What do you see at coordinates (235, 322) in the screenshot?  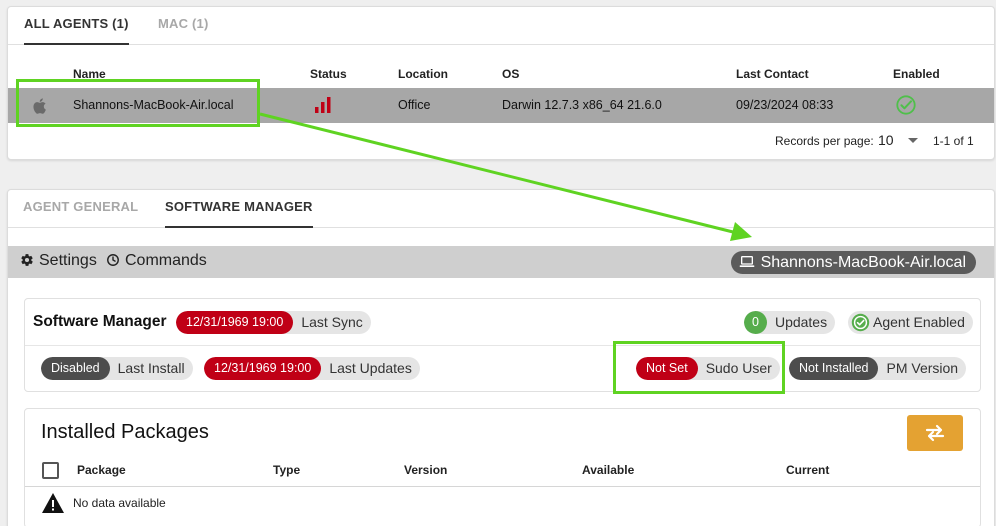 I see `last-sync-value: 12/31/1969 19:00` at bounding box center [235, 322].